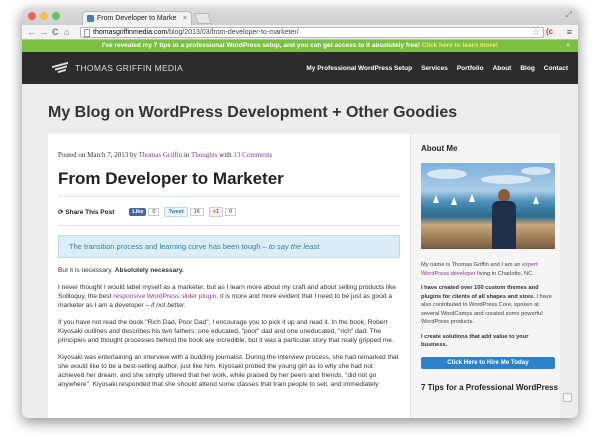 The image size is (600, 438). What do you see at coordinates (138, 212) in the screenshot?
I see `facebook-like-label: Like` at bounding box center [138, 212].